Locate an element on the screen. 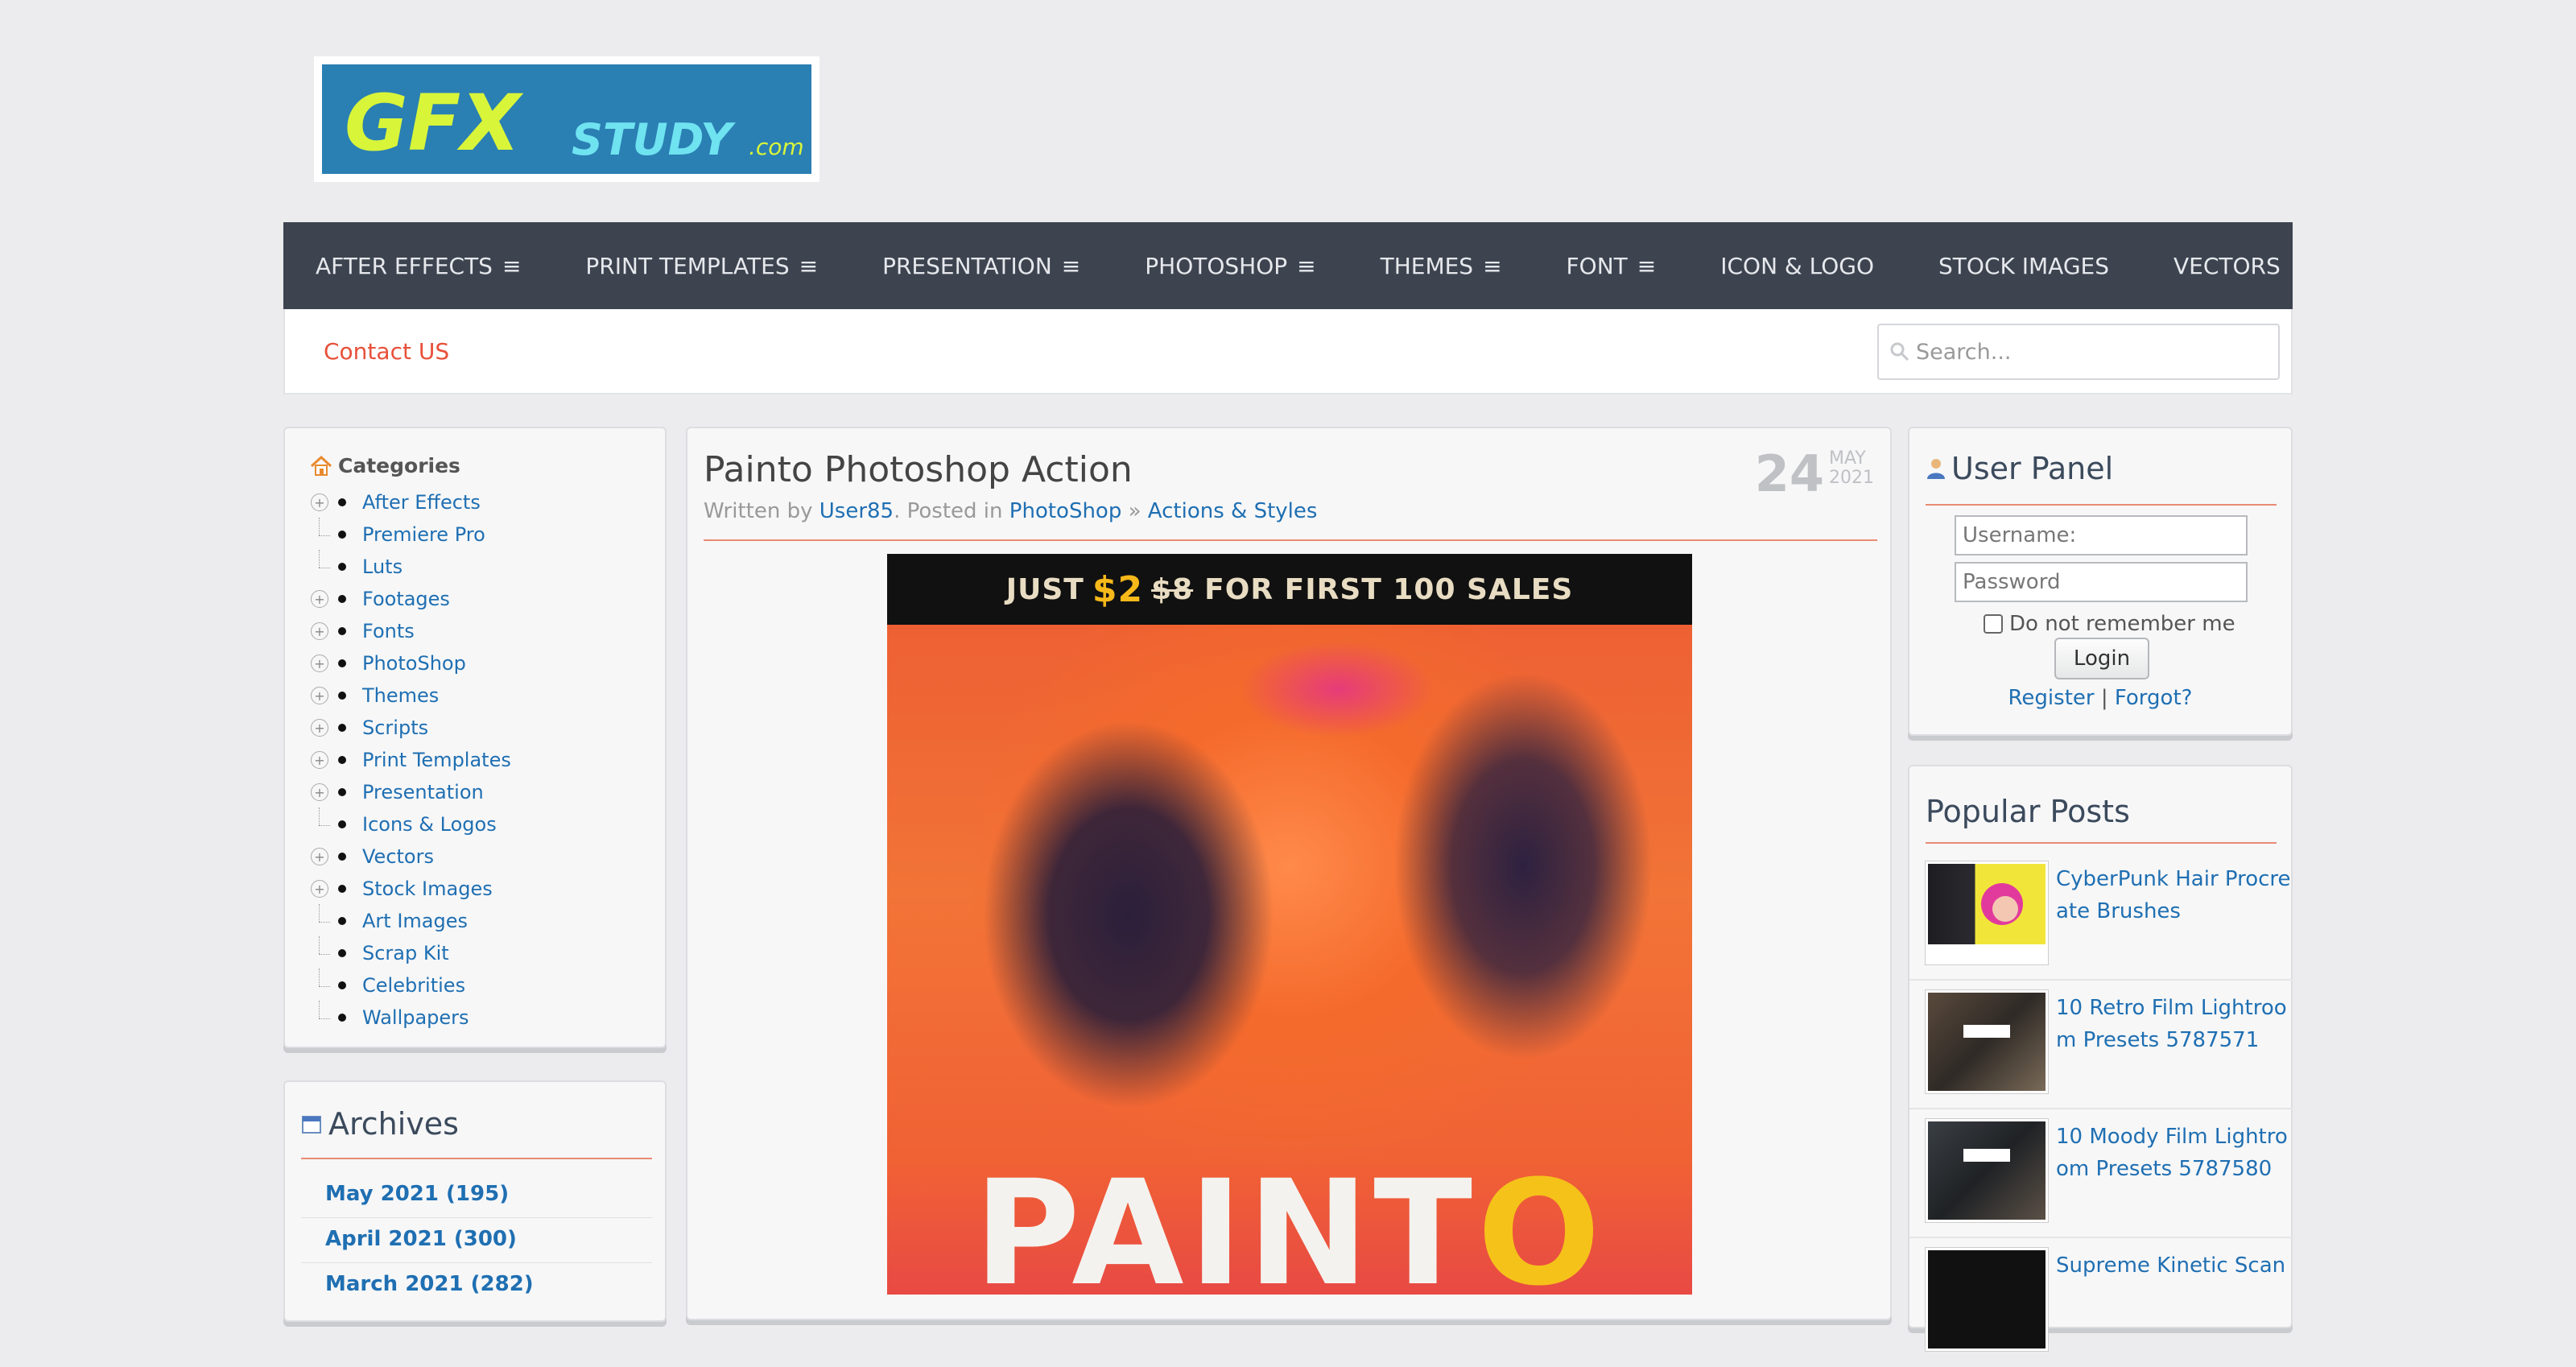 The image size is (2576, 1367). username-field: Username: is located at coordinates (2101, 535).